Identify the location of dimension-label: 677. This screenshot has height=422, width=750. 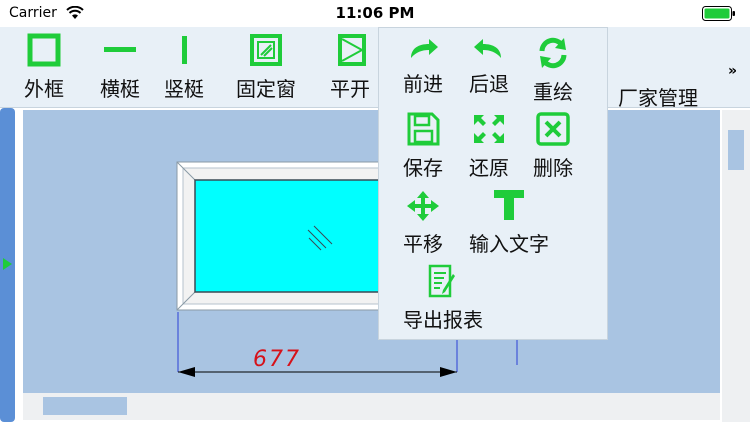
(277, 359).